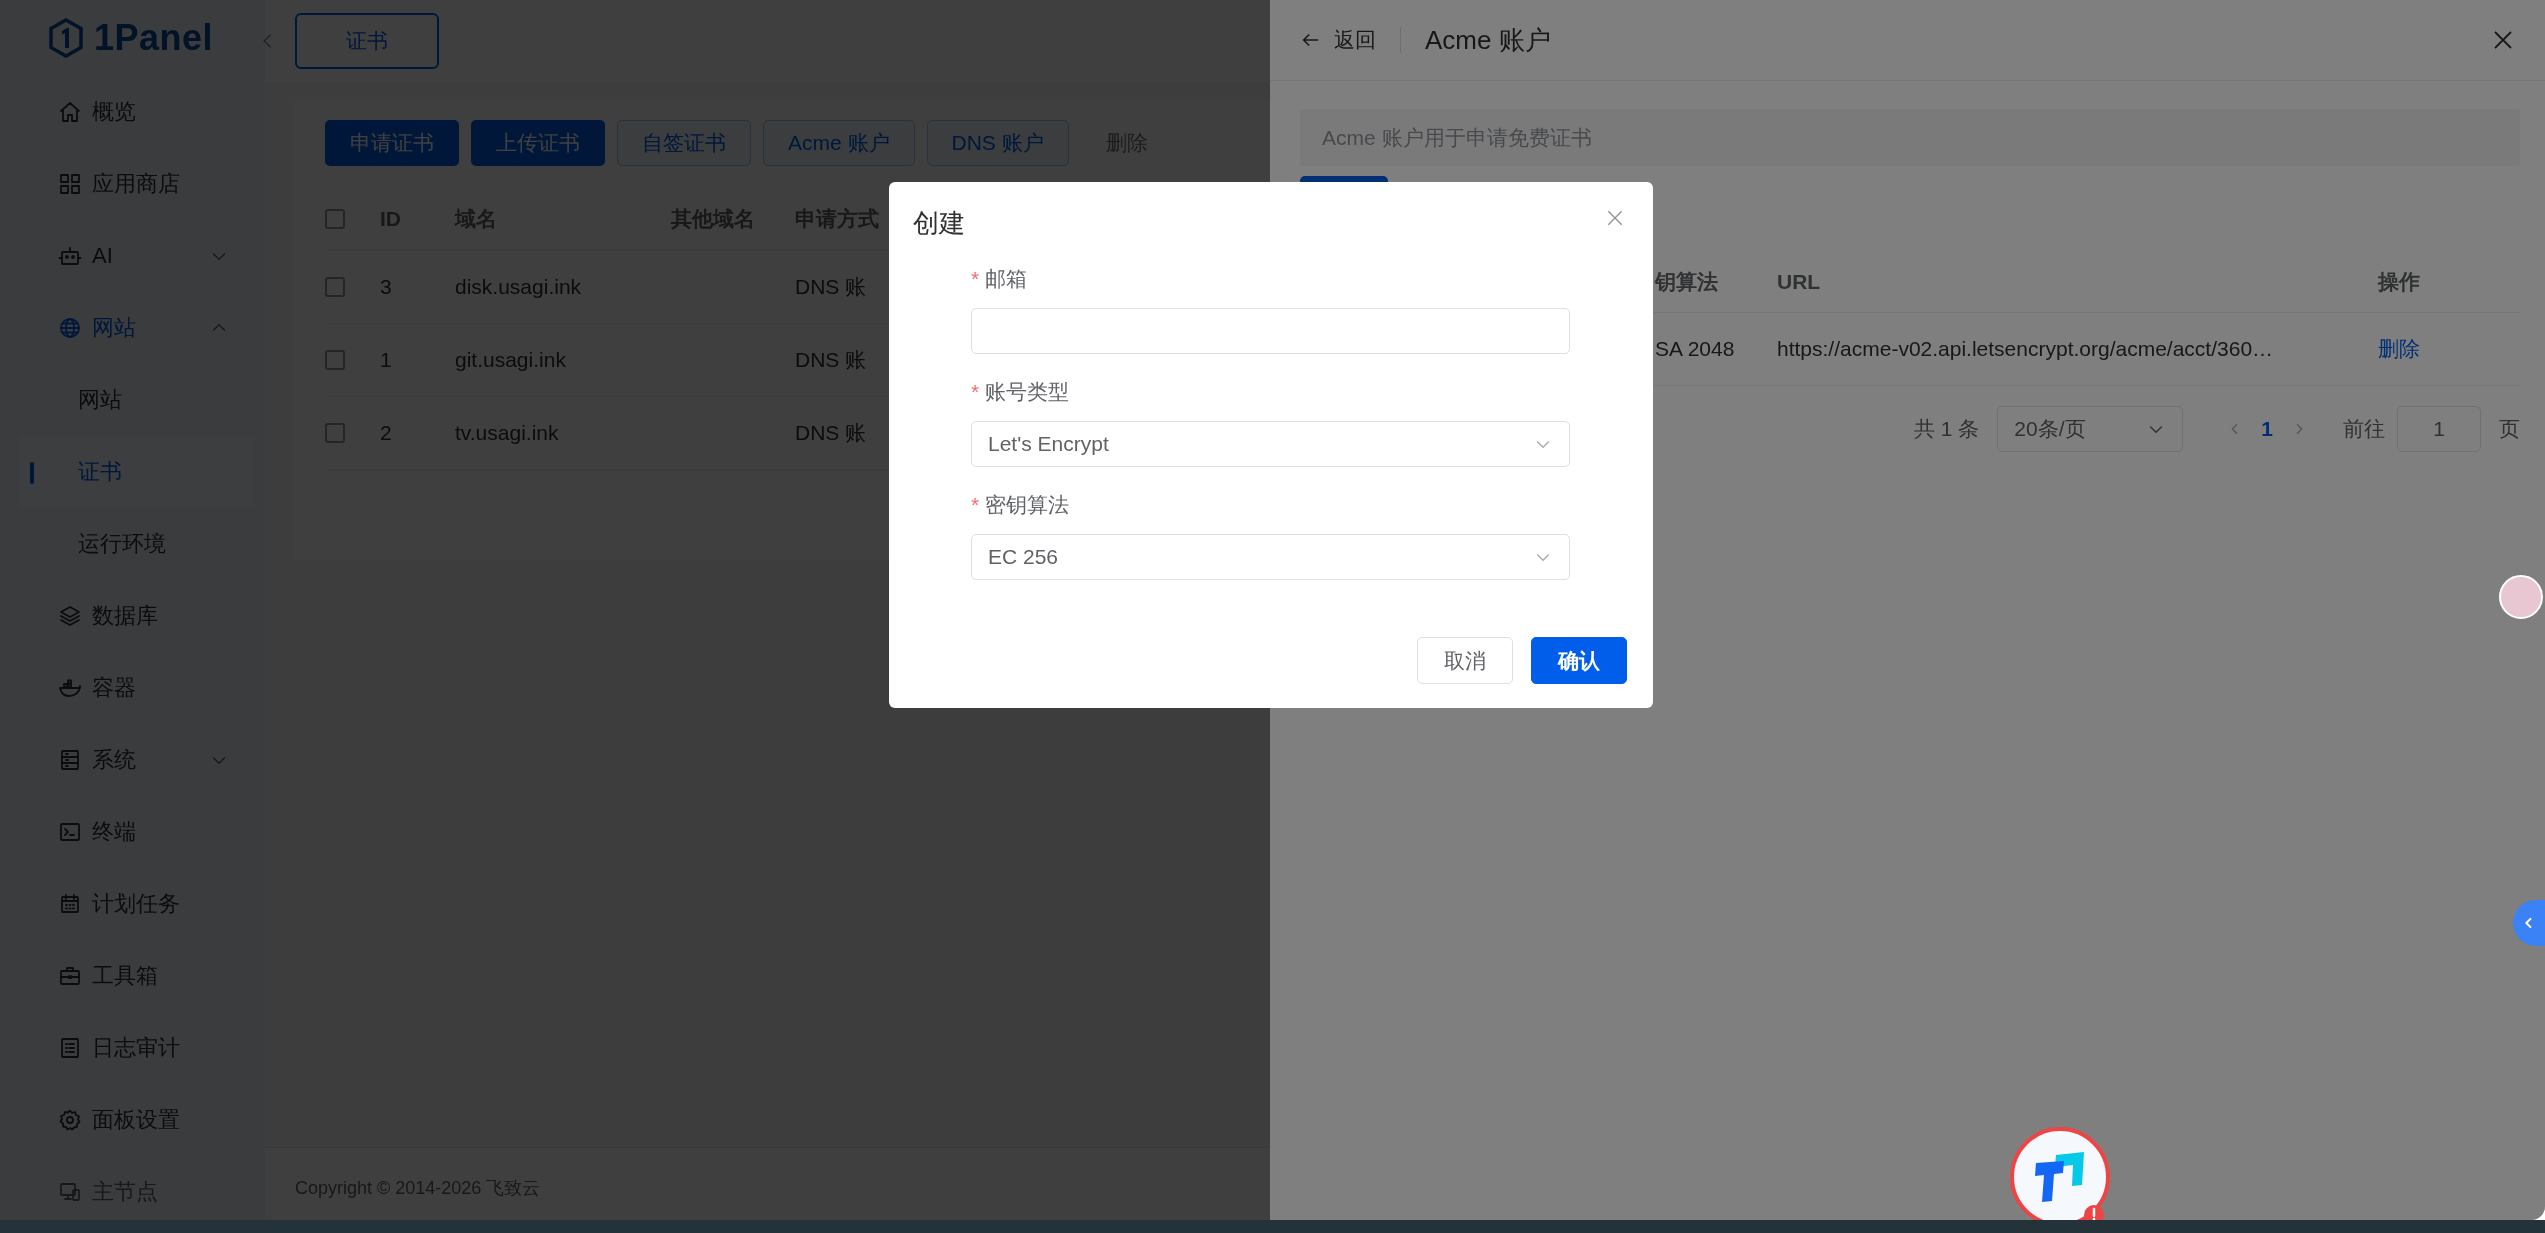 This screenshot has height=1233, width=2545. What do you see at coordinates (70, 616) in the screenshot?
I see `layers-icon` at bounding box center [70, 616].